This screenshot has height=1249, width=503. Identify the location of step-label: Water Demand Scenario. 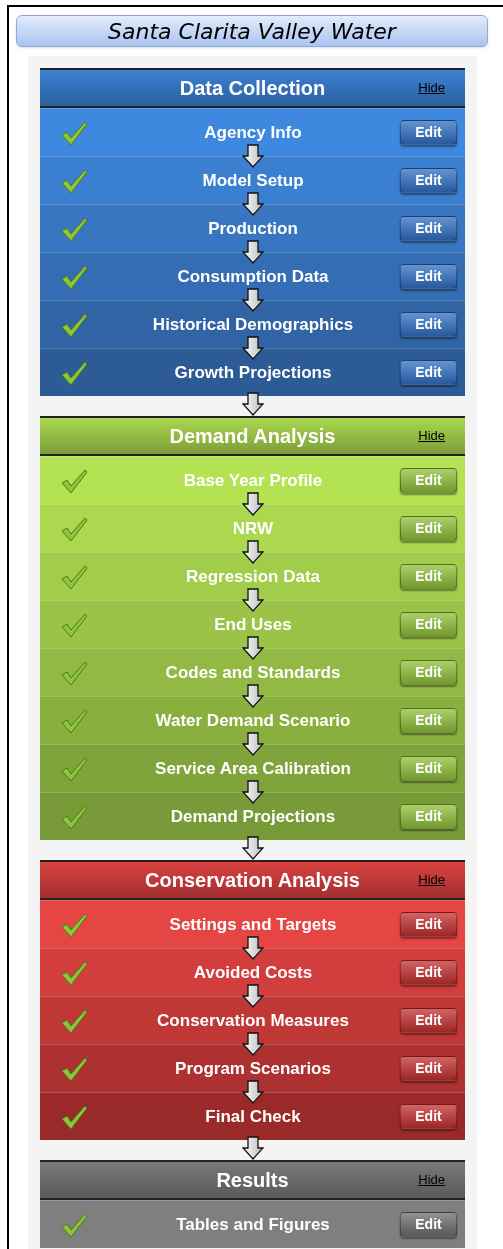
(253, 720).